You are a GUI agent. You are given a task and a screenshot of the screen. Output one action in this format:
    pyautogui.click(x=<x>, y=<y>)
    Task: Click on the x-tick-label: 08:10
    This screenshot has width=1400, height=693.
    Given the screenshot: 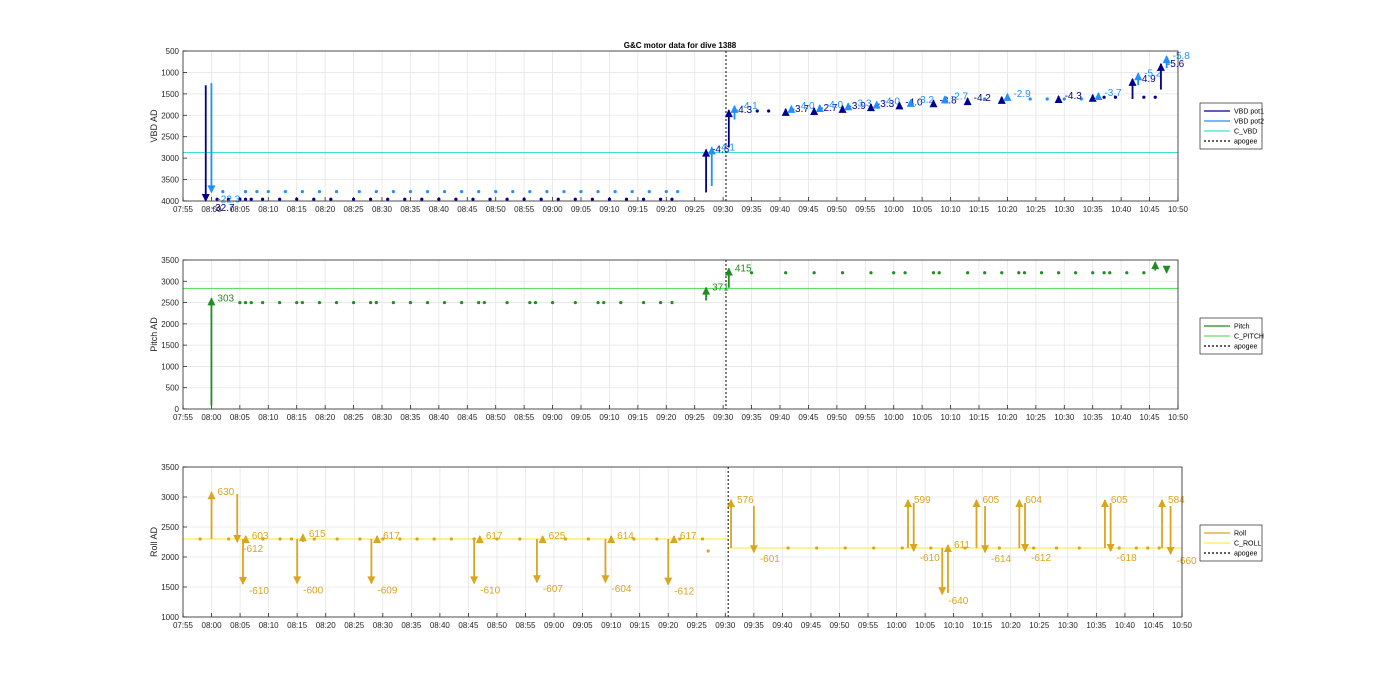 What is the action you would take?
    pyautogui.click(x=268, y=209)
    